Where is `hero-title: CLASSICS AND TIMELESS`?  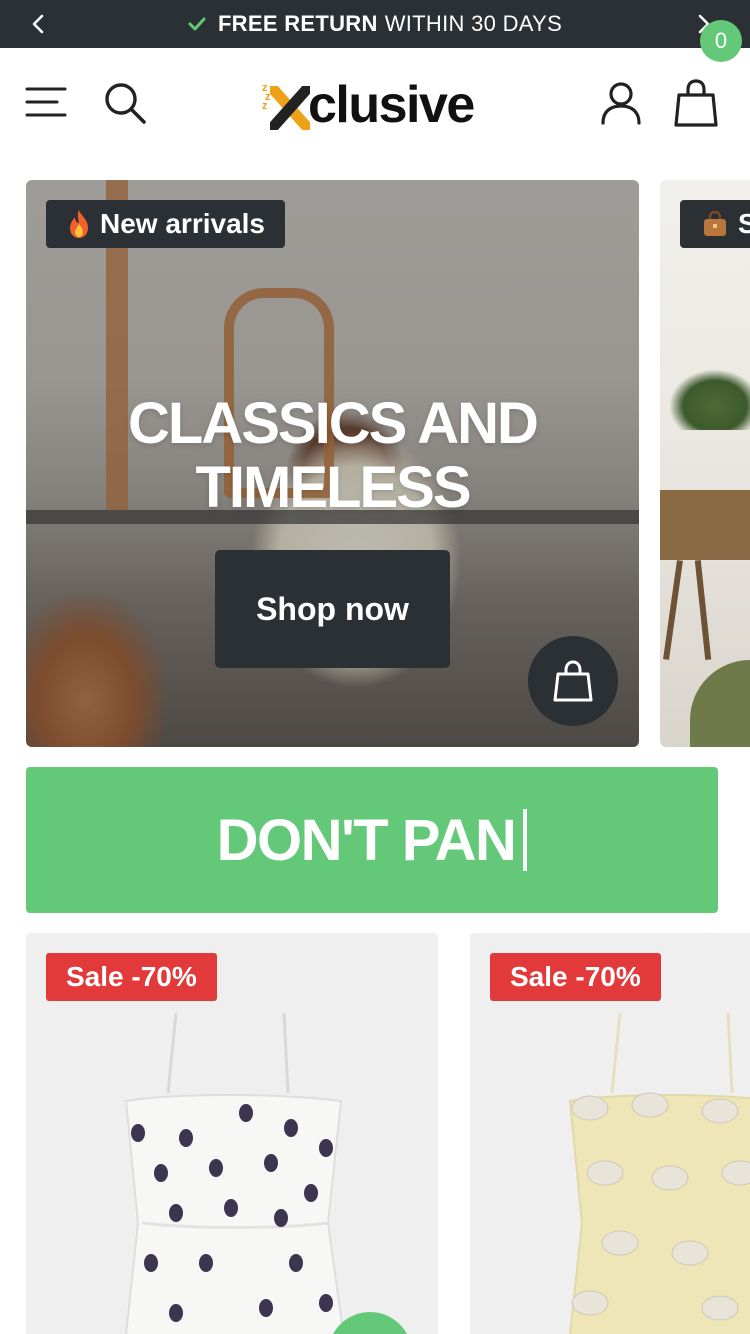
hero-title: CLASSICS AND TIMELESS is located at coordinates (332, 456).